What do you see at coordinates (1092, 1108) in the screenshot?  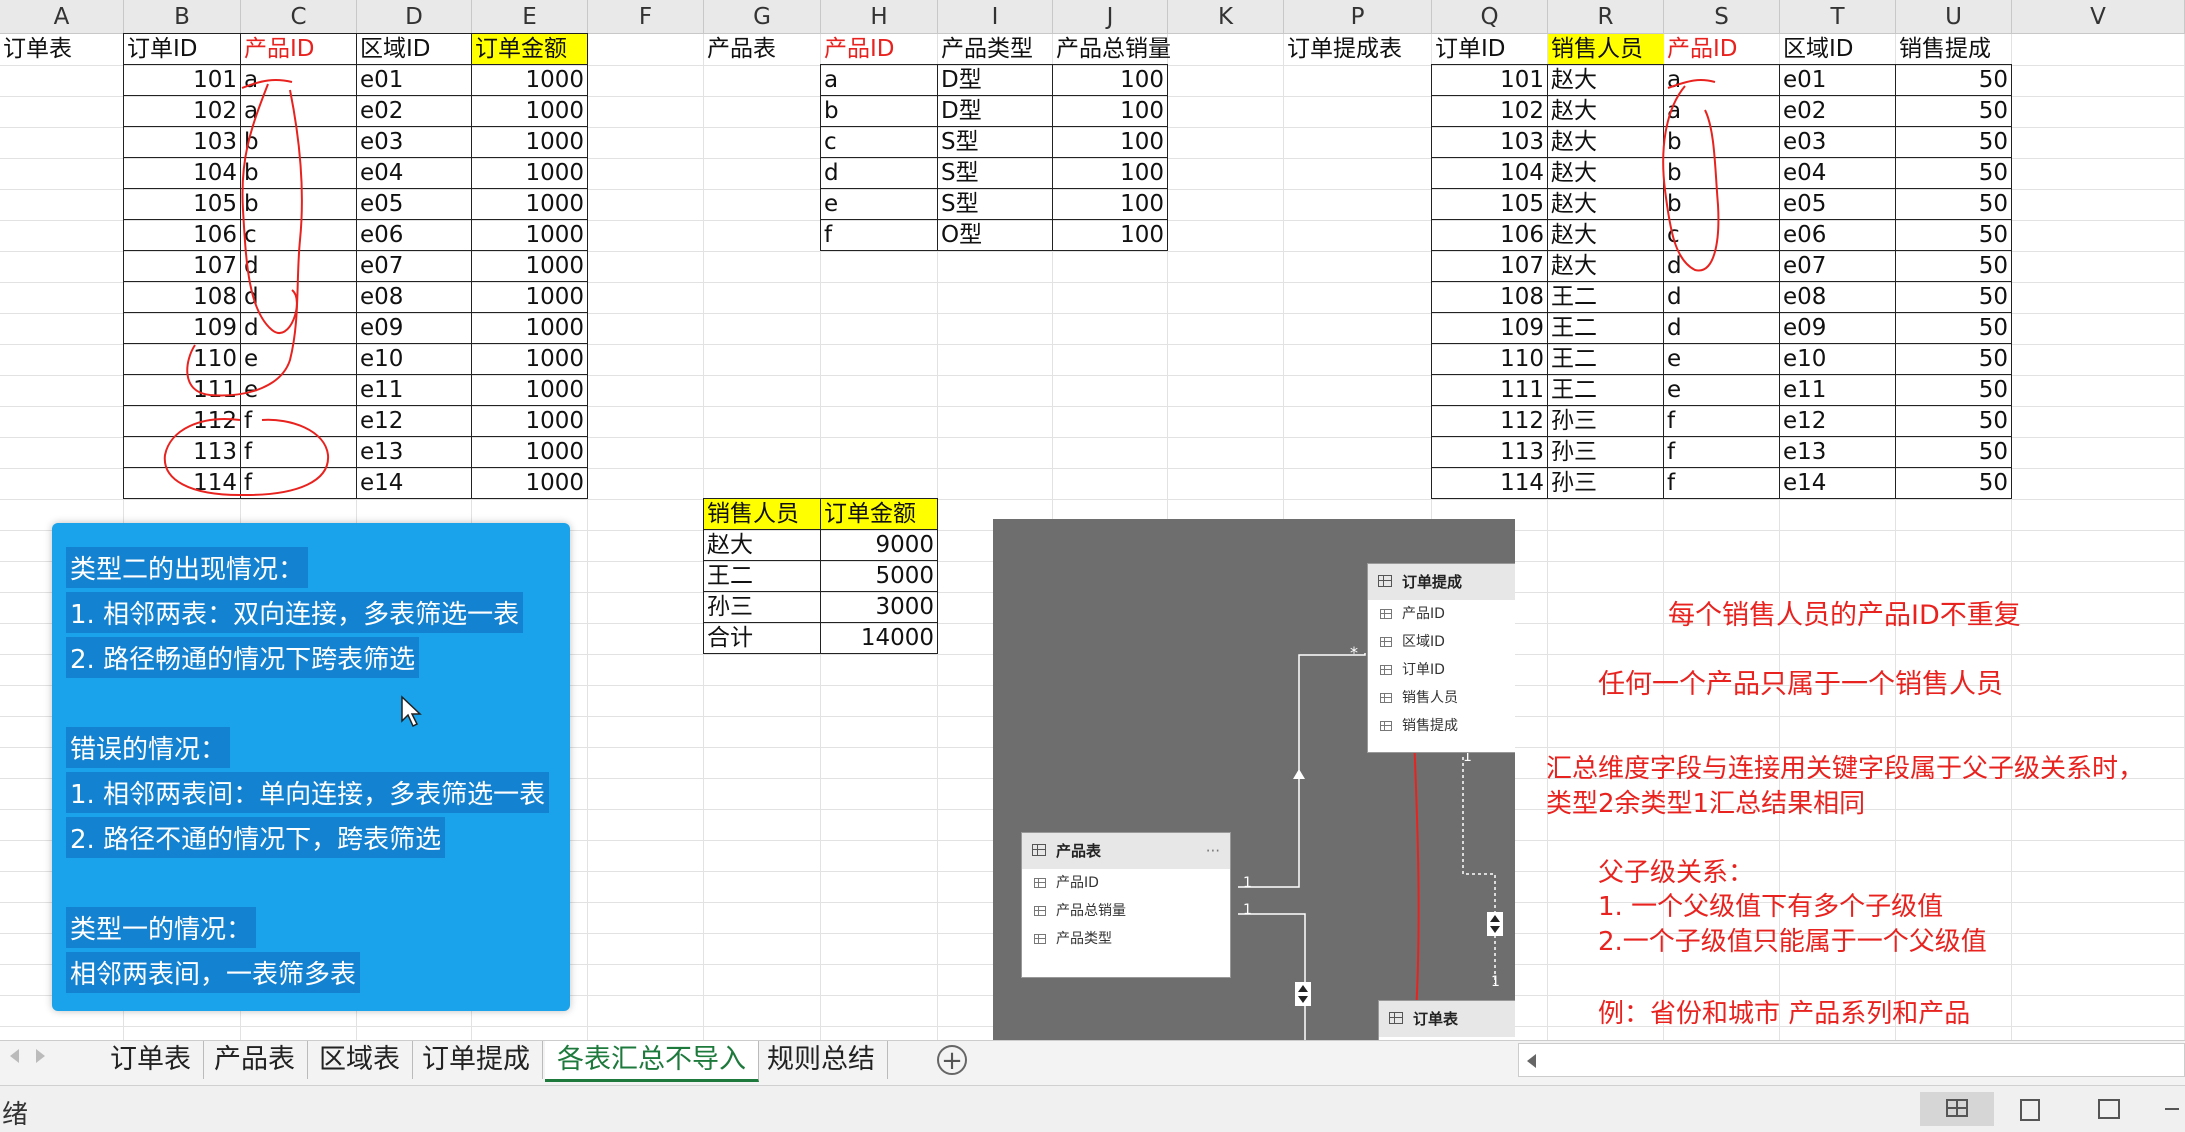 I see `status-bar: 绪` at bounding box center [1092, 1108].